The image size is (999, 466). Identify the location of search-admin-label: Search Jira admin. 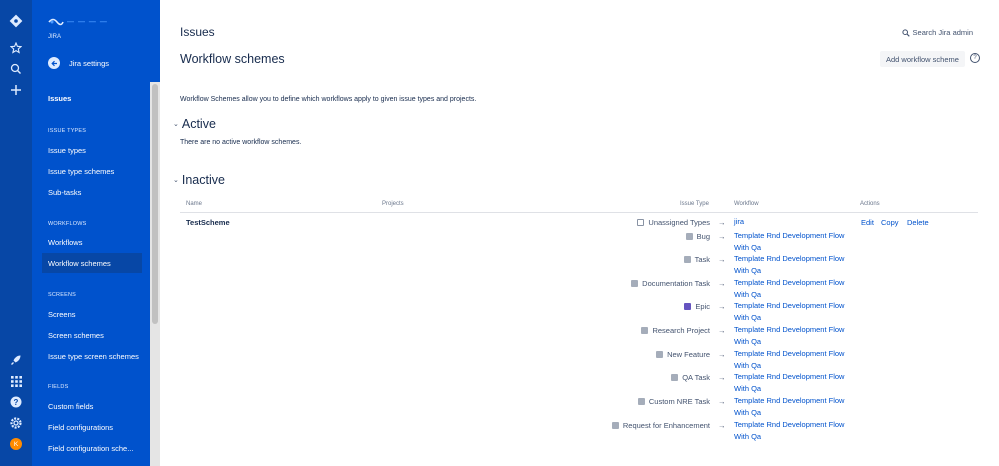
(942, 32).